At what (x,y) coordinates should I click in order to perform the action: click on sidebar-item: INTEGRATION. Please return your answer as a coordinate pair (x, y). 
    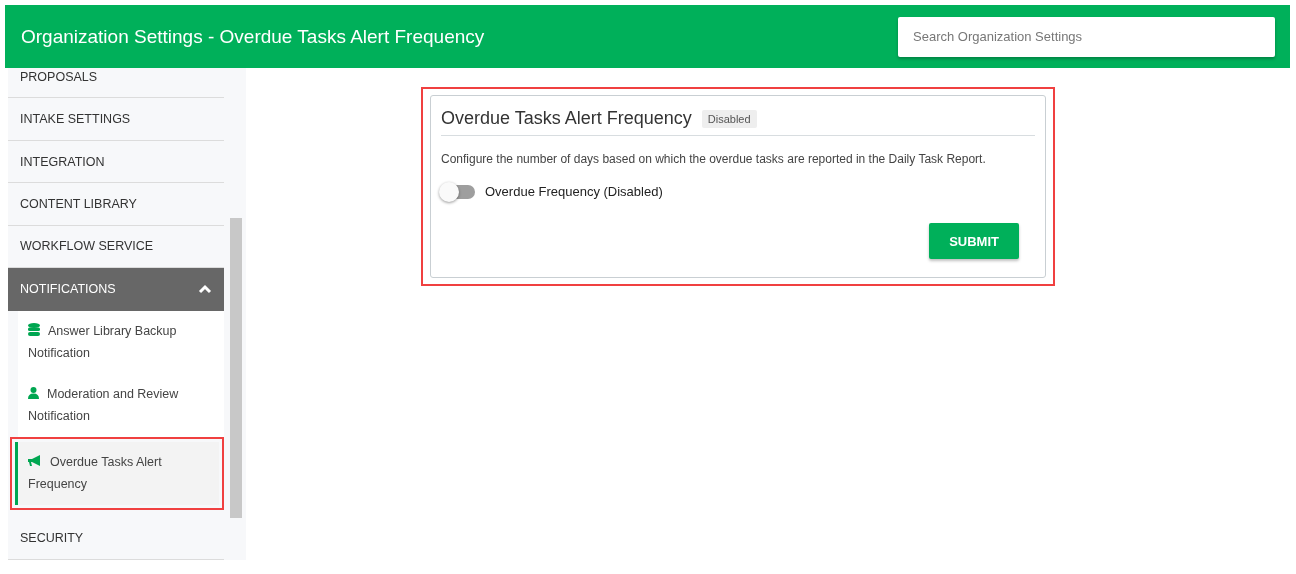
    Looking at the image, I should click on (116, 162).